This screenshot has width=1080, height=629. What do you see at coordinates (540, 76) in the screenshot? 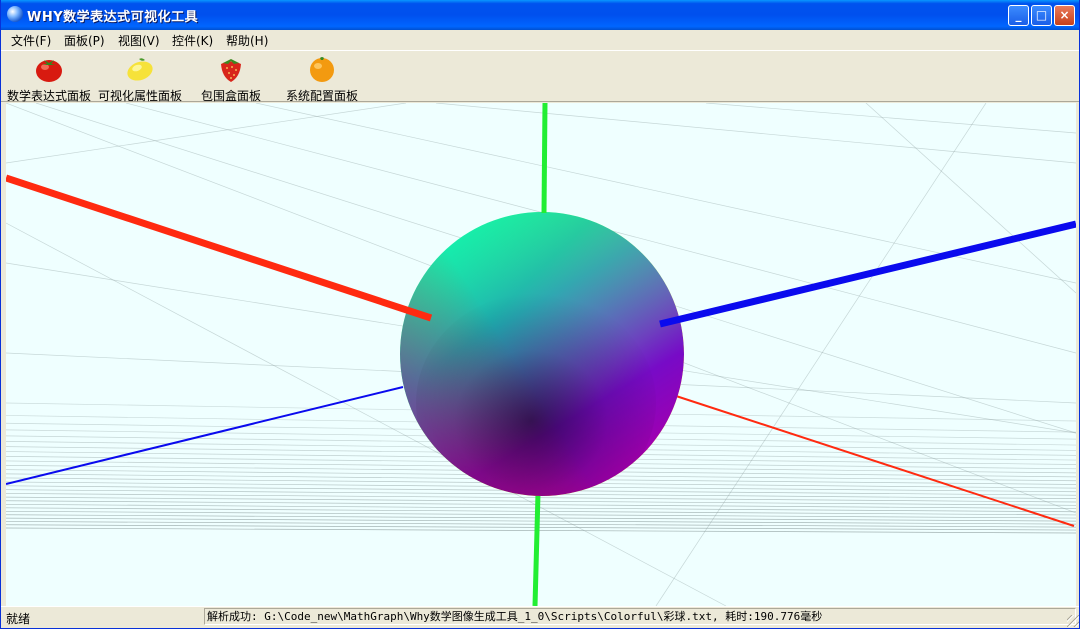
I see `toolbar: 数学表达式面板 可视化属性面板 包围盒面板 系统配置面板` at bounding box center [540, 76].